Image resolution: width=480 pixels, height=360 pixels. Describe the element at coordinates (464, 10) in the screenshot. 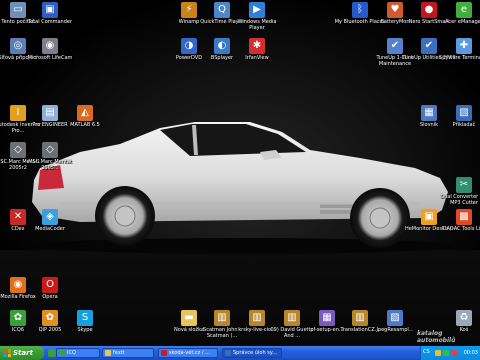

I see `acer-icon: e` at that location.